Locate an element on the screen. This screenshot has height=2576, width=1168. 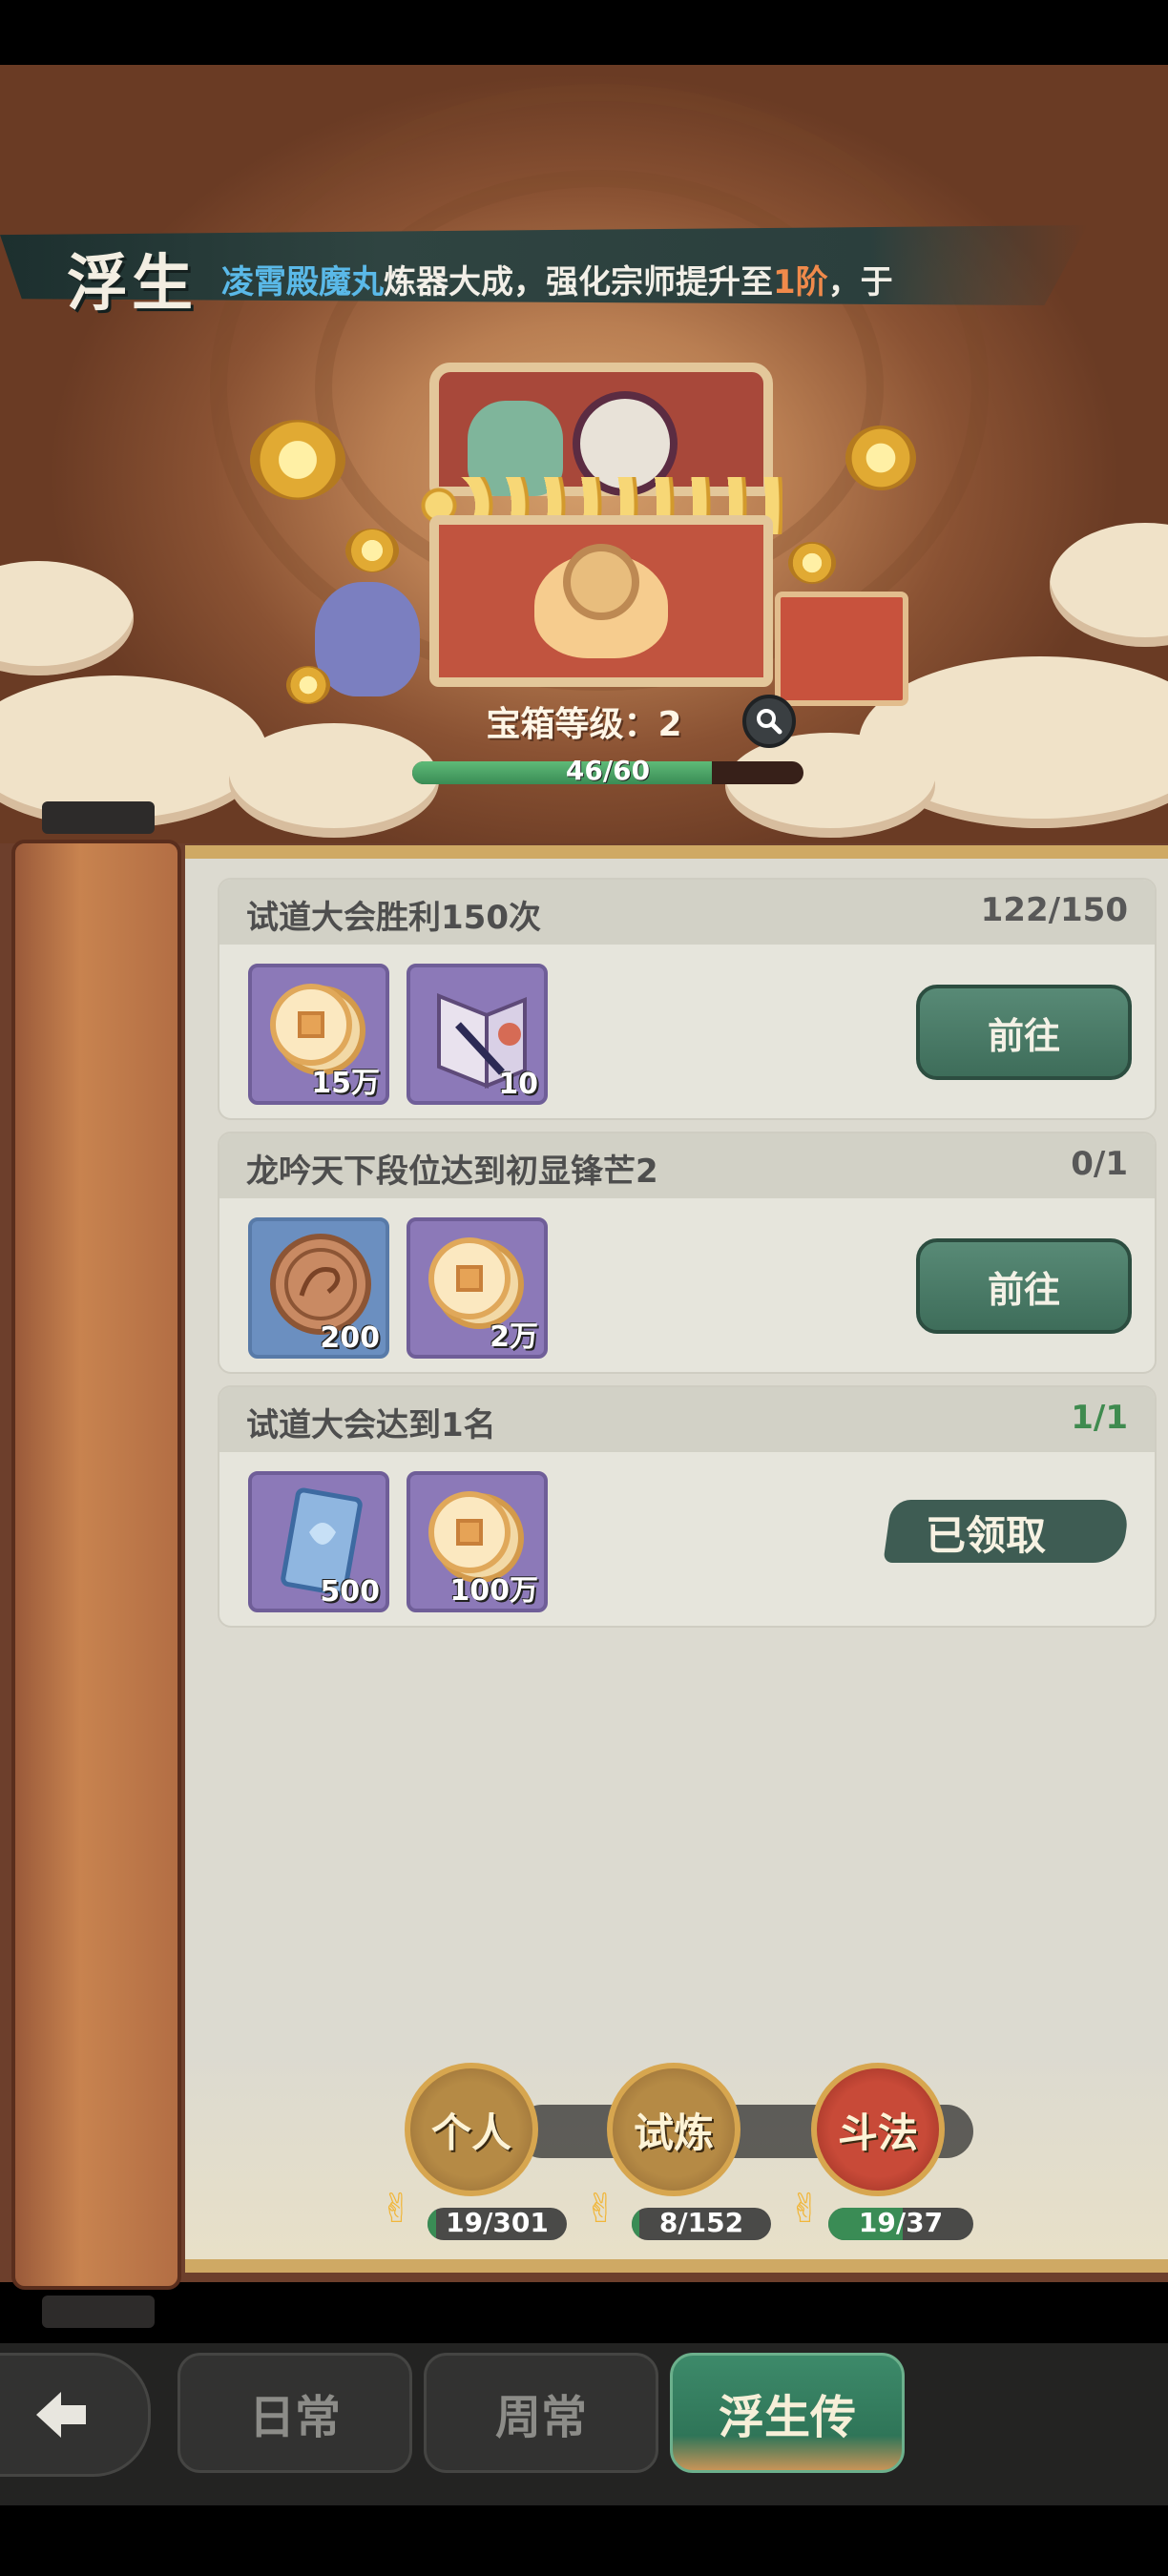
chest-level: 宝箱等级：2 is located at coordinates (584, 724).